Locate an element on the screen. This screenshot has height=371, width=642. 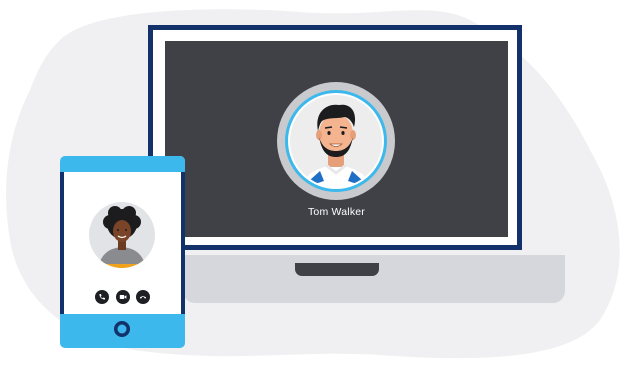
phone-icon is located at coordinates (102, 297).